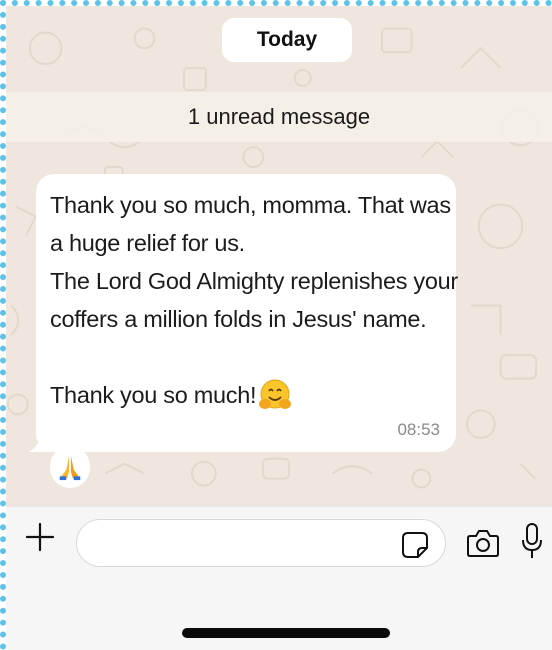  Describe the element at coordinates (147, 243) in the screenshot. I see `message-line: a huge relief for us.` at that location.